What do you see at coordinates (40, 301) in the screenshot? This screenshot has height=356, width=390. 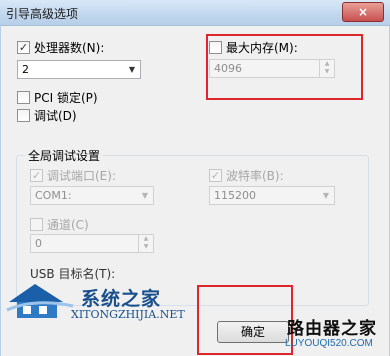 I see `house-logo-icon` at bounding box center [40, 301].